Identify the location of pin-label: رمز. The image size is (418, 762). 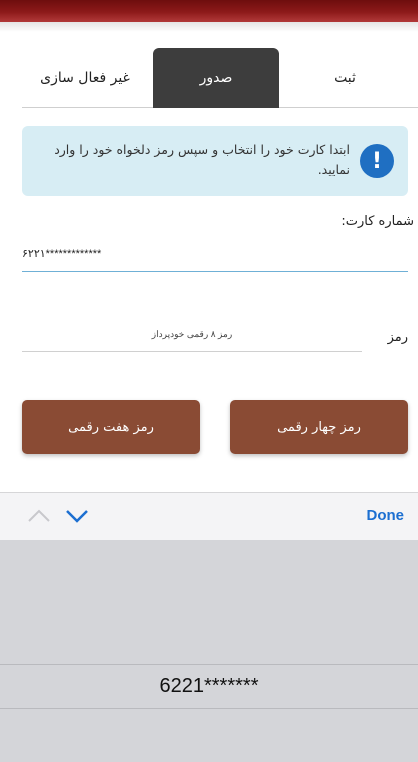
(397, 337).